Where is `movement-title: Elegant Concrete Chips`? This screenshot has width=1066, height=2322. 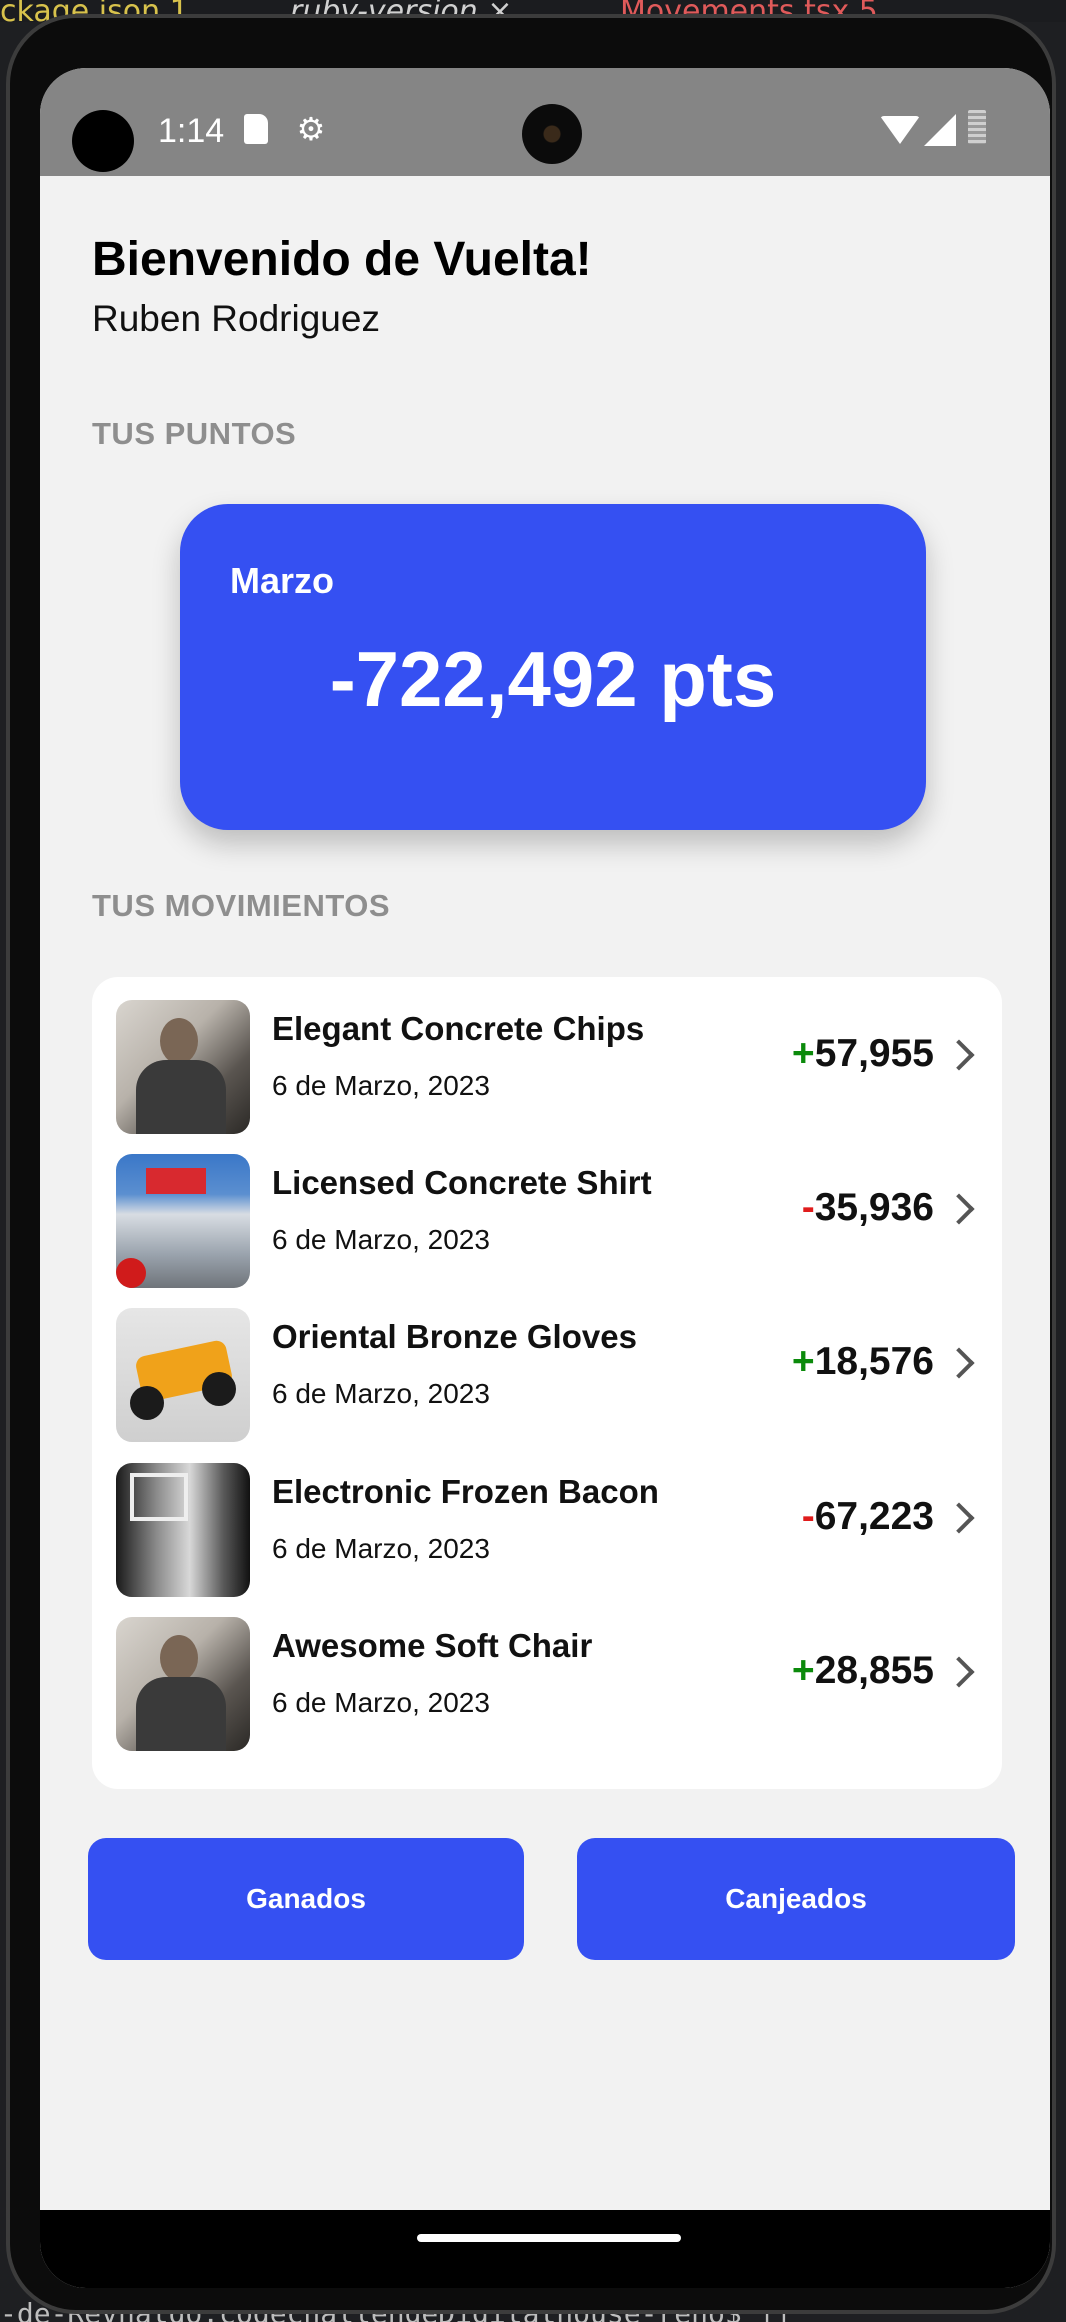 movement-title: Elegant Concrete Chips is located at coordinates (458, 1028).